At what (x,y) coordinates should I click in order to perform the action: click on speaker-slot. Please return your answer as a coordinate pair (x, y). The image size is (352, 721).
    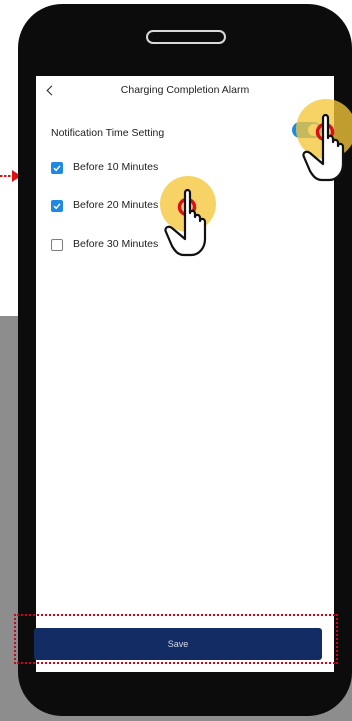
    Looking at the image, I should click on (186, 37).